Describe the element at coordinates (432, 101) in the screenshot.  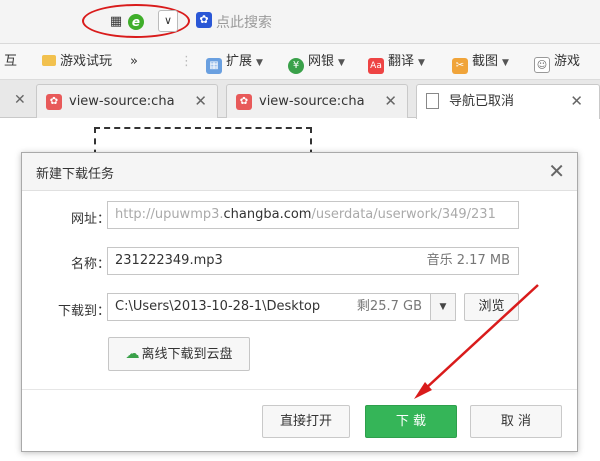
I see `document-icon` at that location.